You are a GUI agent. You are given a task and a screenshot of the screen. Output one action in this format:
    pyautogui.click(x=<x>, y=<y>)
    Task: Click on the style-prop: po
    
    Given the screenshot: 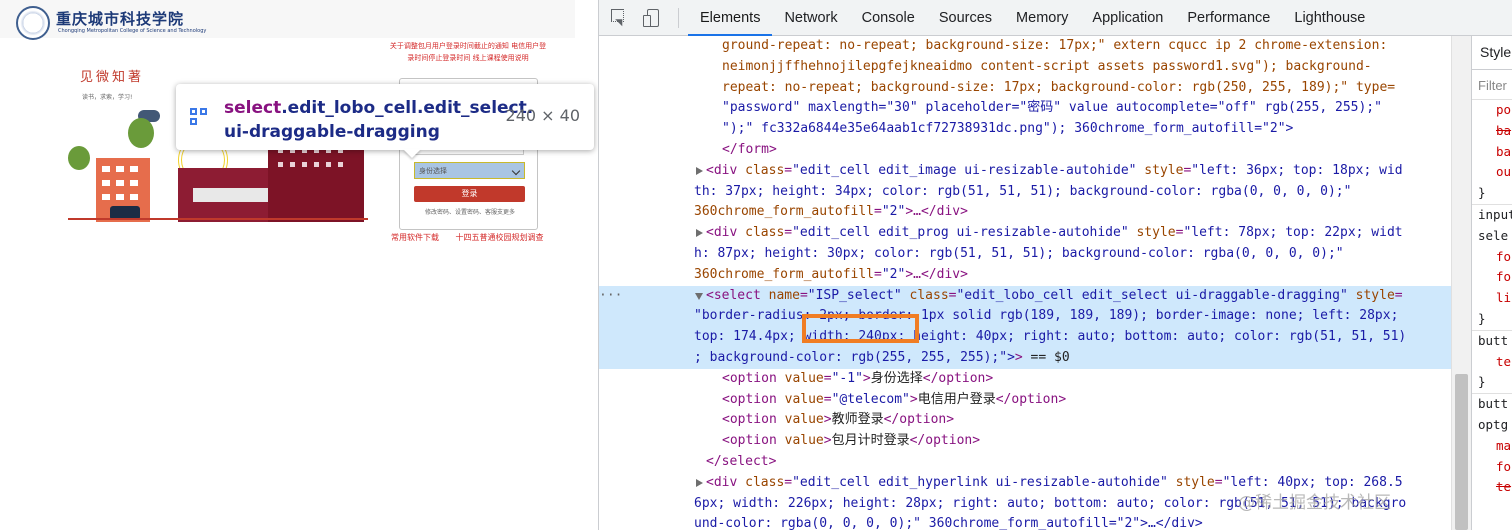 What is the action you would take?
    pyautogui.click(x=1504, y=109)
    